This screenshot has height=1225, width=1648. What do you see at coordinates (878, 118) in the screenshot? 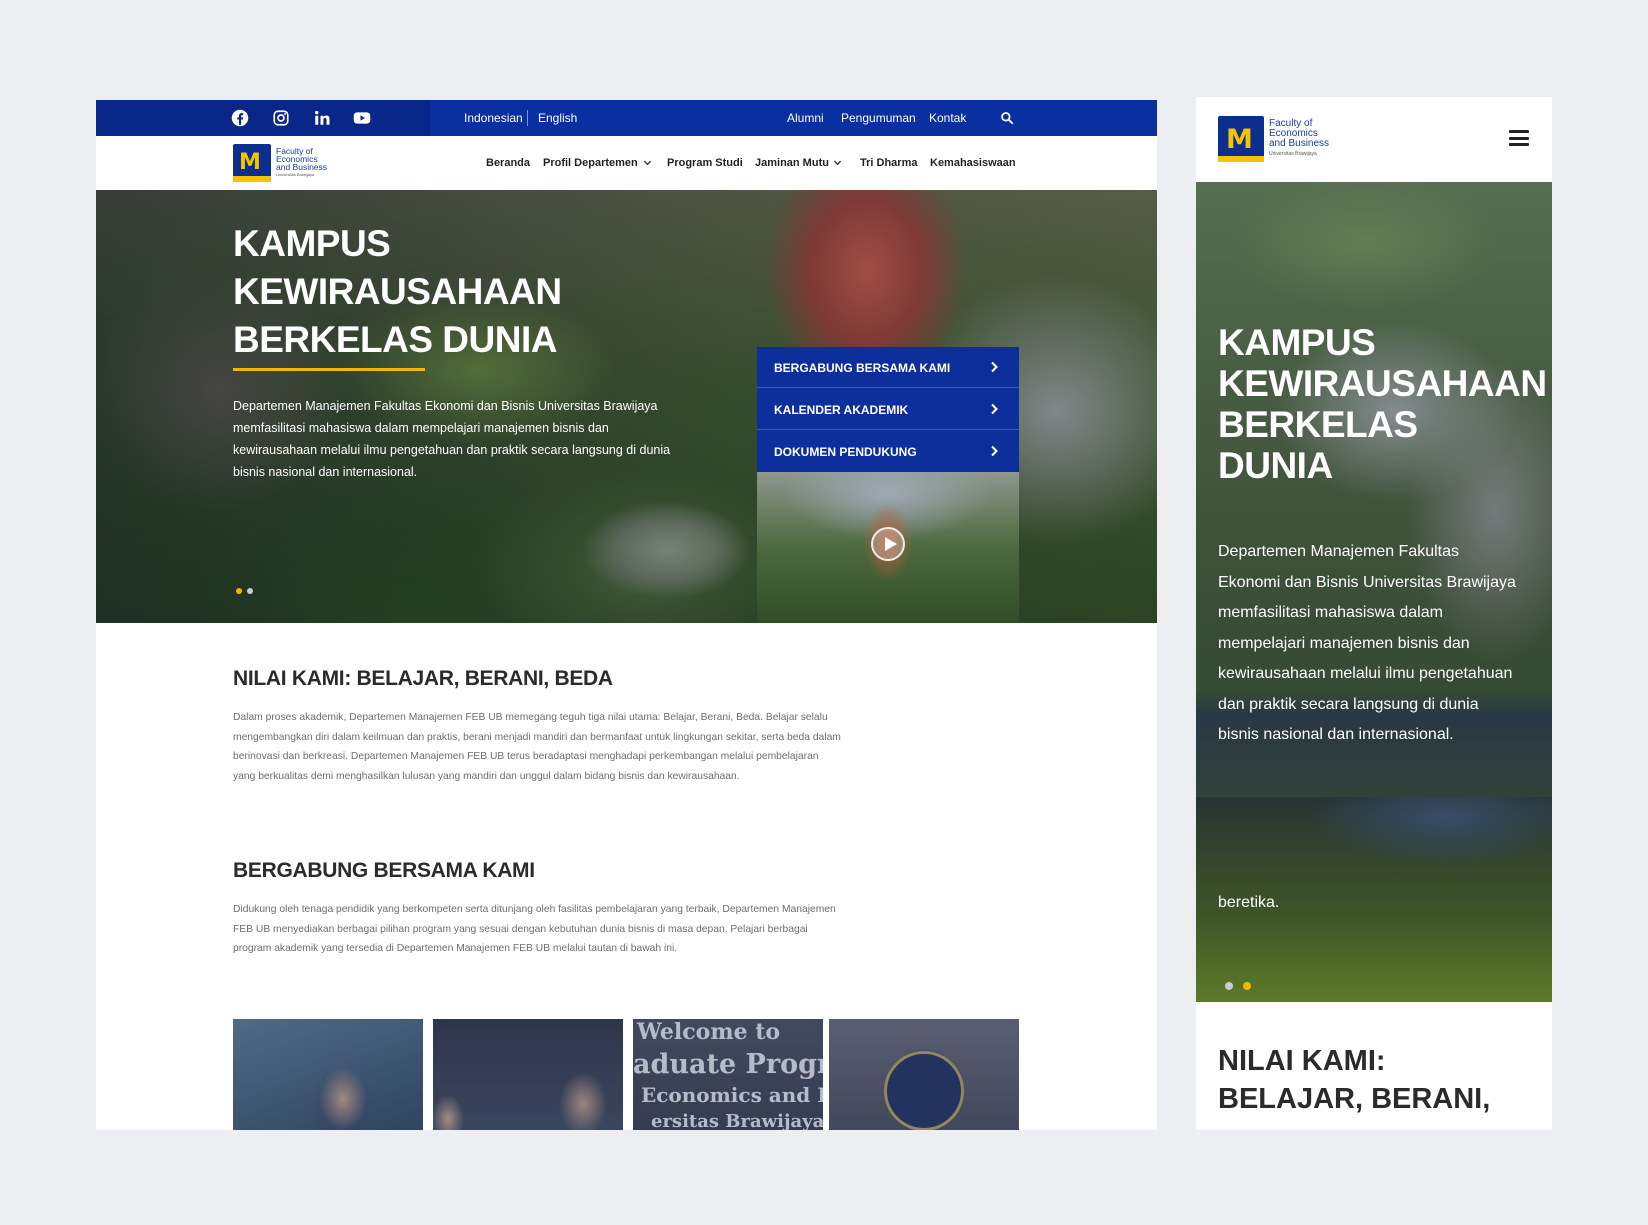
I see `top-link-pengumuman: Pengumuman` at bounding box center [878, 118].